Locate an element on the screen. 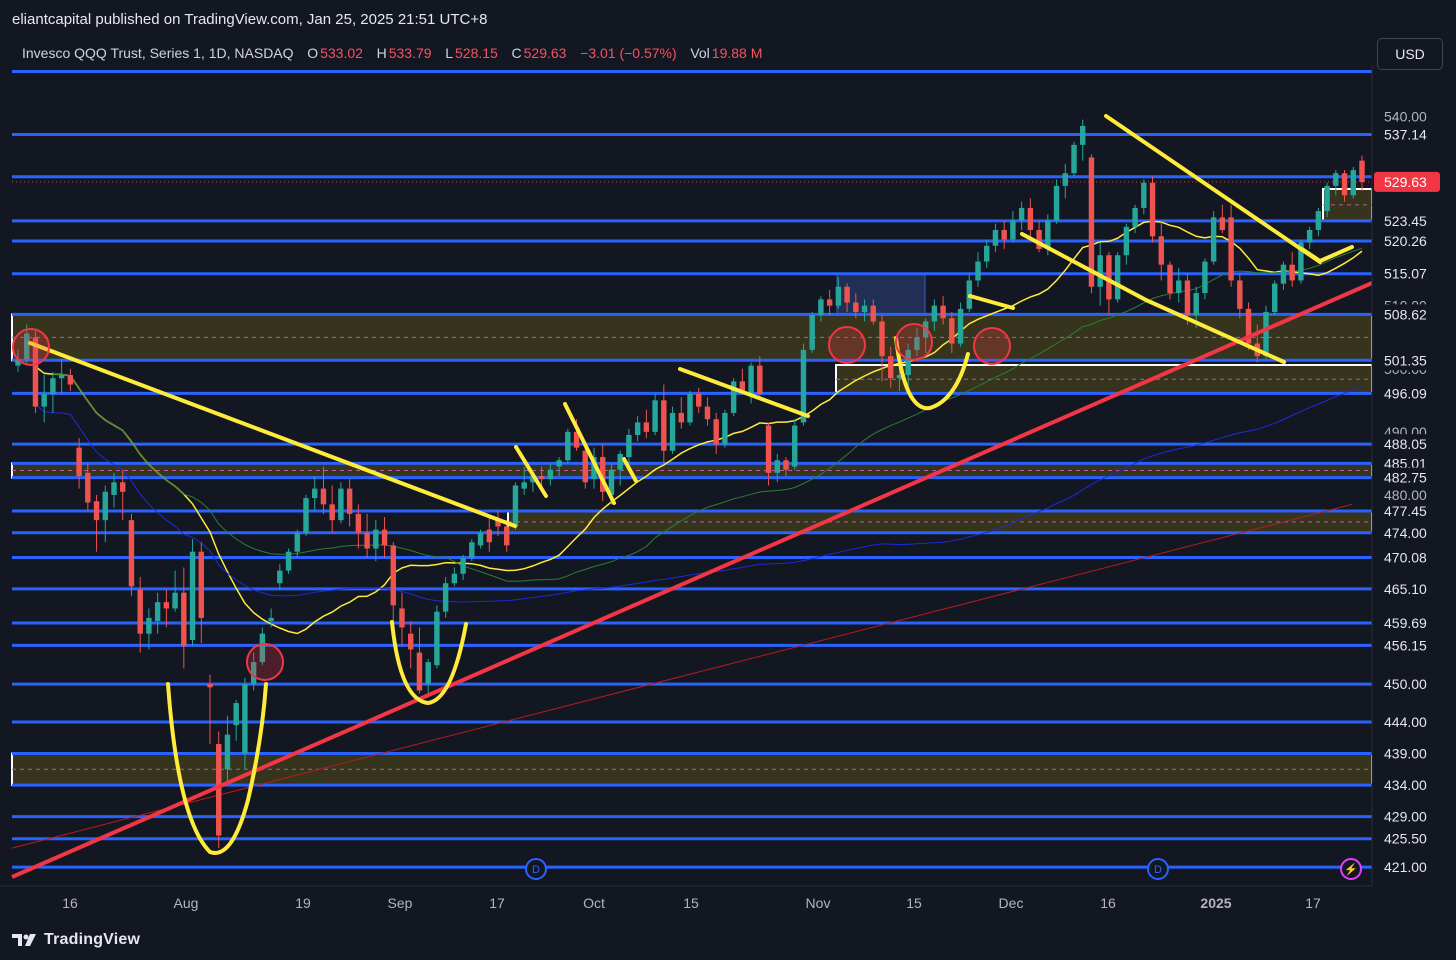  price-level-label: 421.00 is located at coordinates (1405, 867).